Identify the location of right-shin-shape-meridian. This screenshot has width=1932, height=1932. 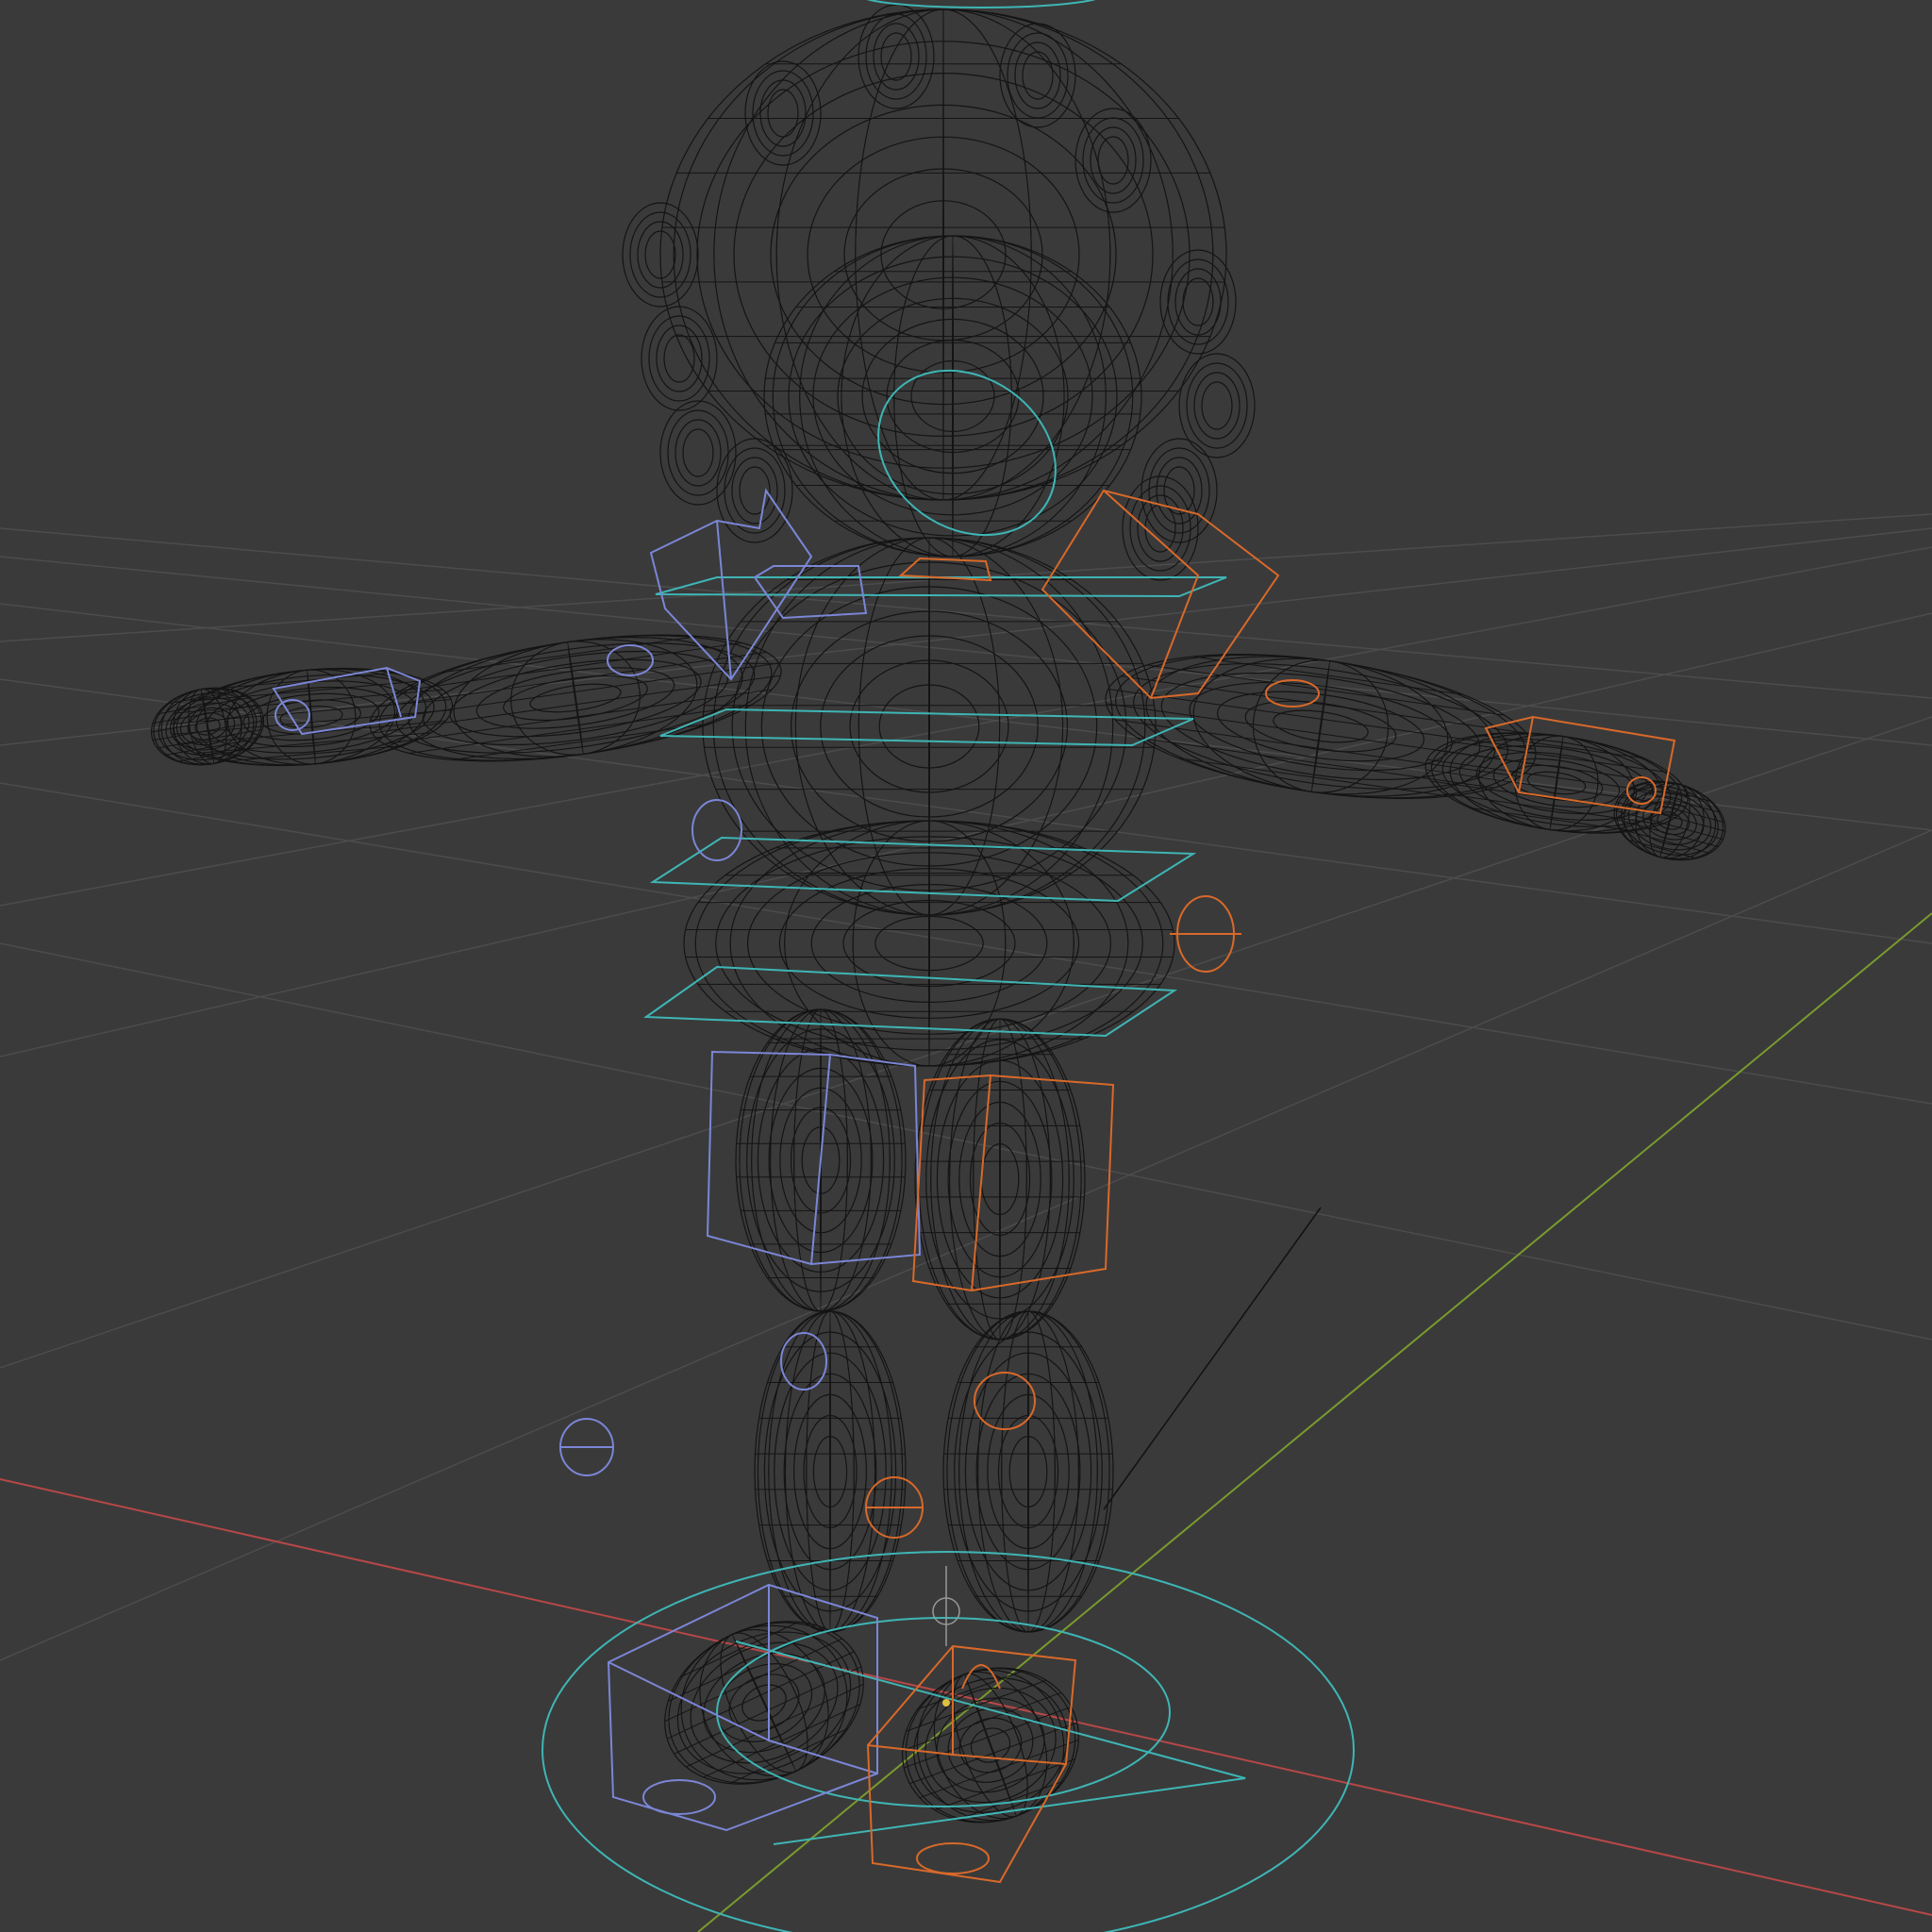
(1028, 1471).